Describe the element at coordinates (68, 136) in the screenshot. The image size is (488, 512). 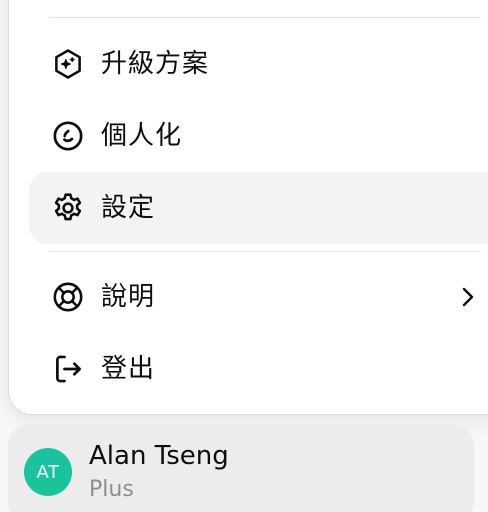
I see `smiley-circle-icon` at that location.